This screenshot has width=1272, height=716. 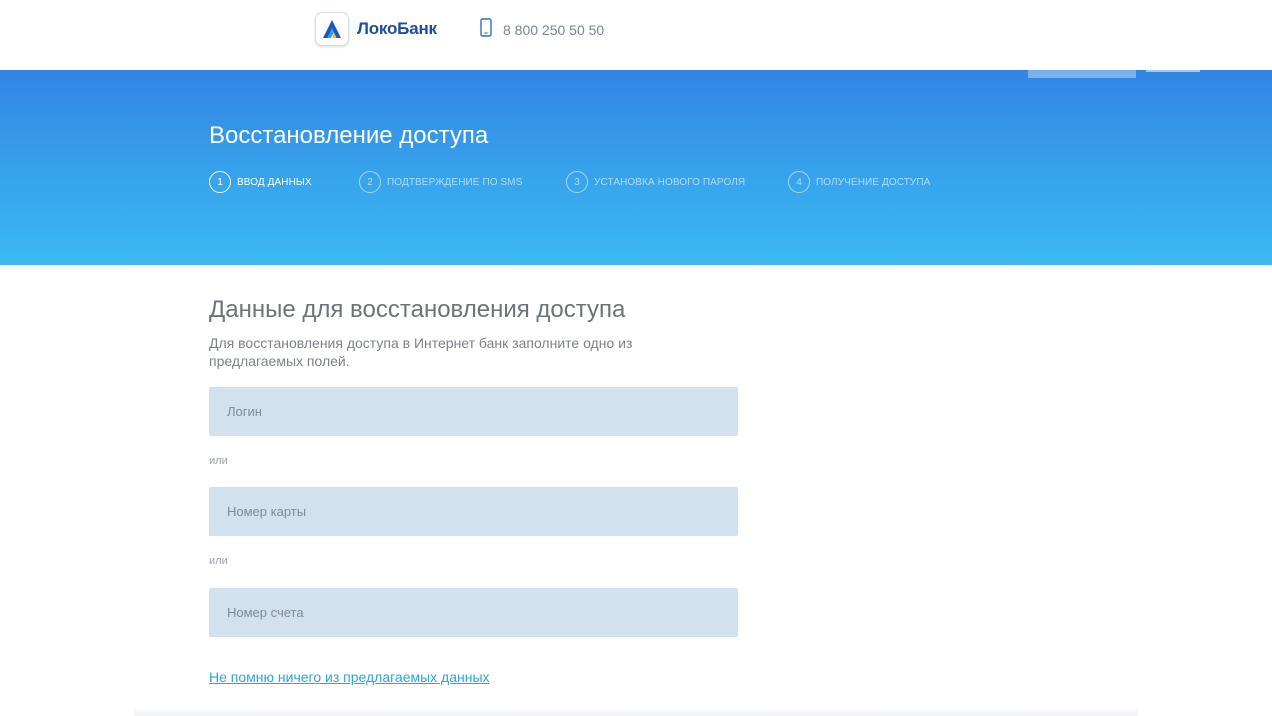 I want to click on step-number: 3, so click(x=577, y=182).